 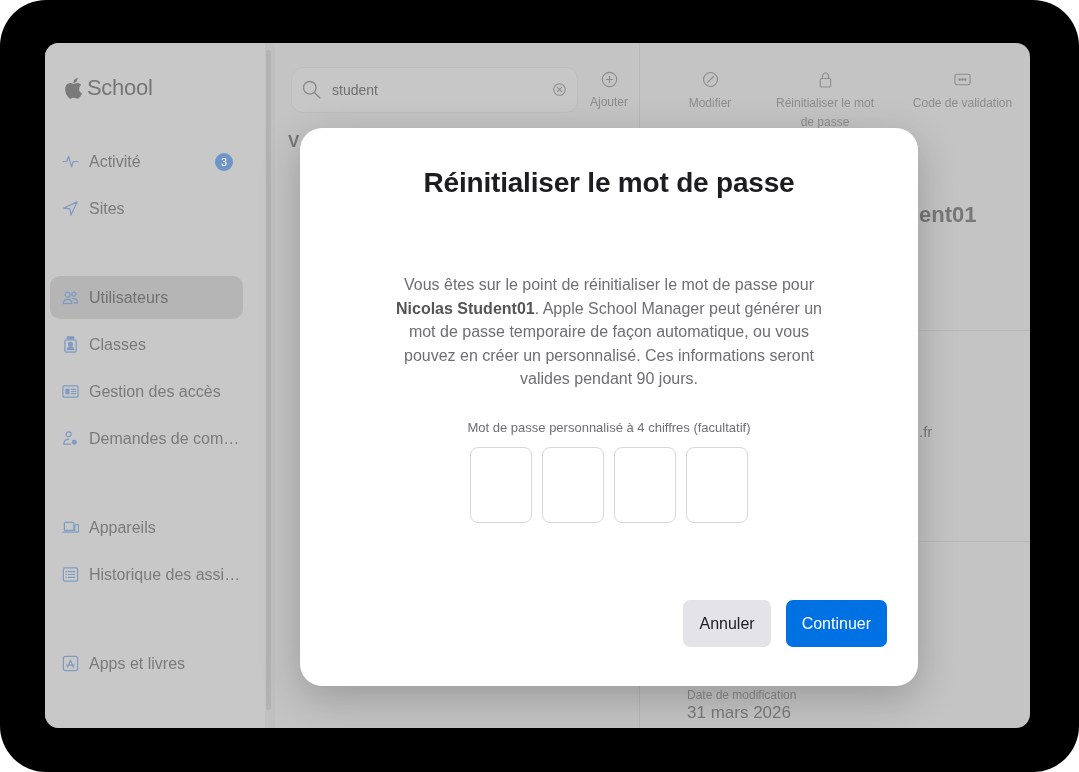 What do you see at coordinates (70, 391) in the screenshot?
I see `contact-card-icon` at bounding box center [70, 391].